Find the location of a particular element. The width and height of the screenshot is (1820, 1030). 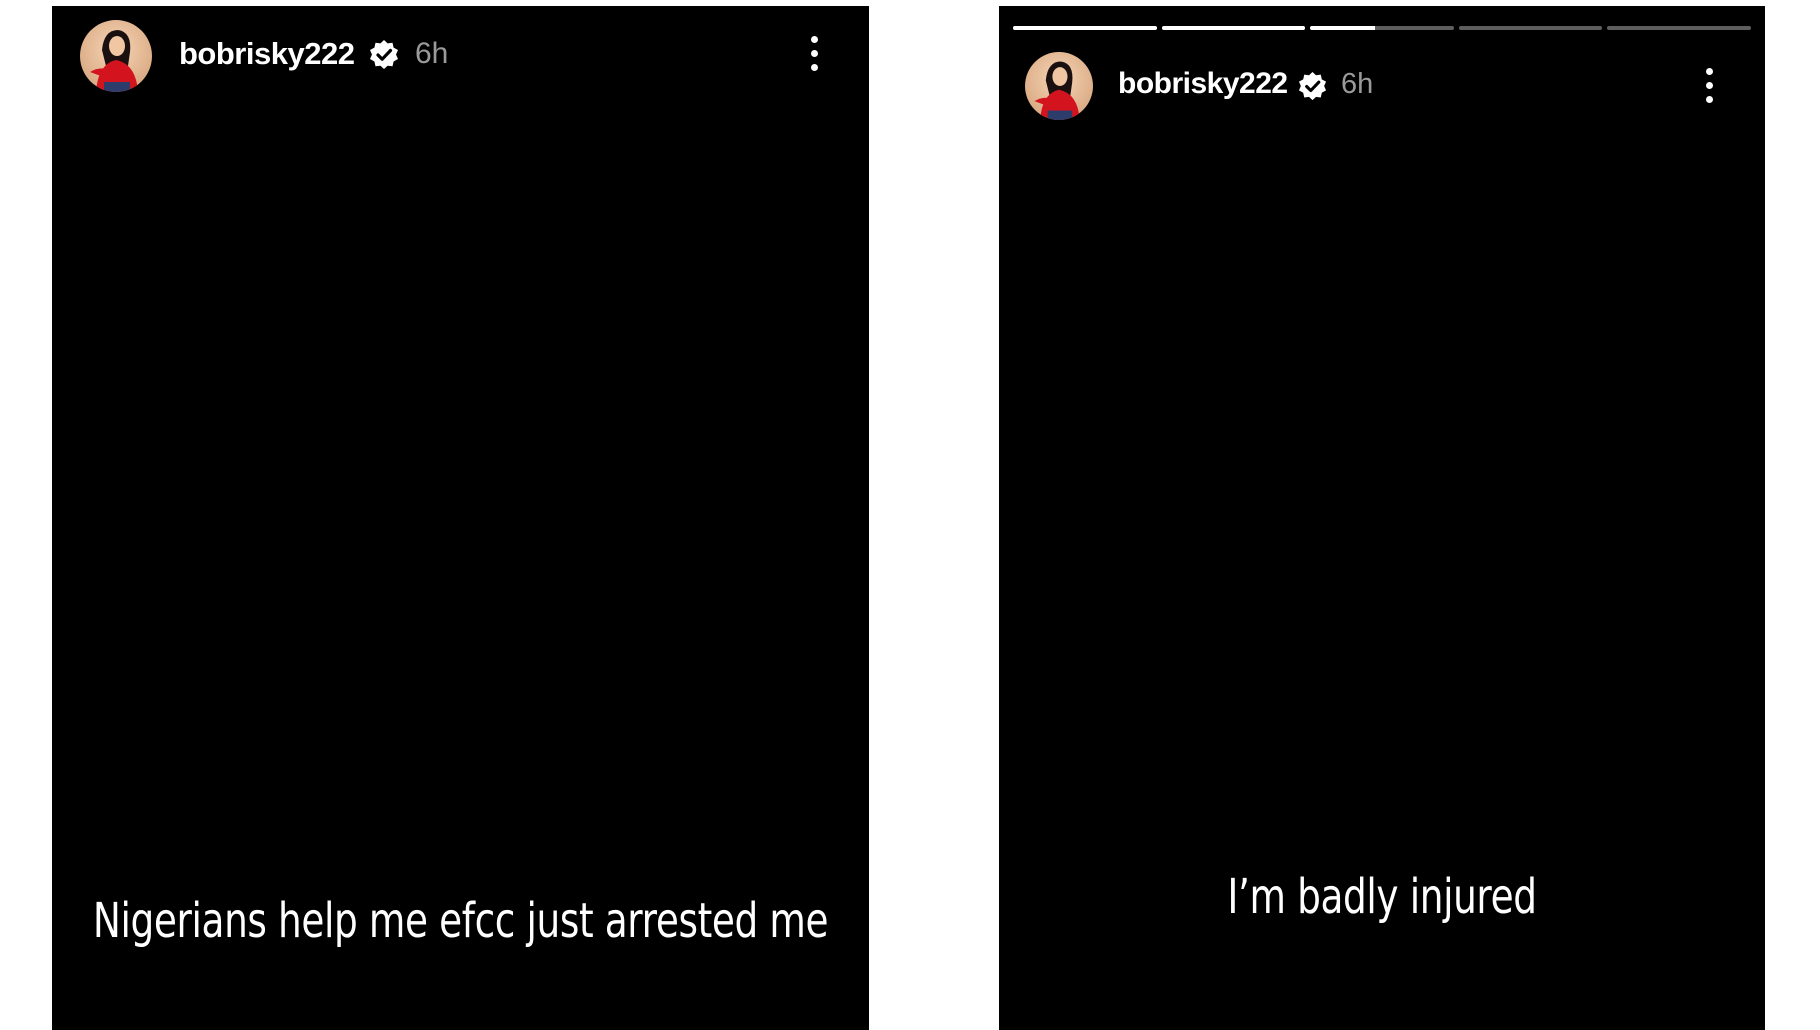

story-progress-bar is located at coordinates (1382, 28).